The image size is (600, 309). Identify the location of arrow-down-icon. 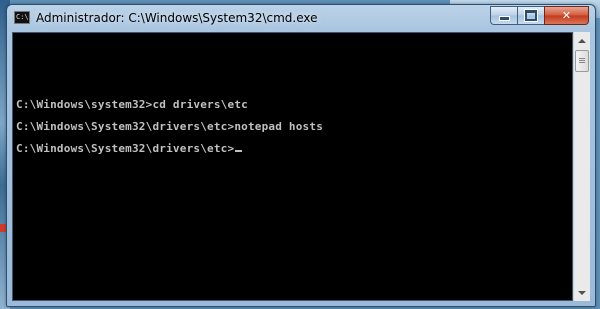
(582, 292).